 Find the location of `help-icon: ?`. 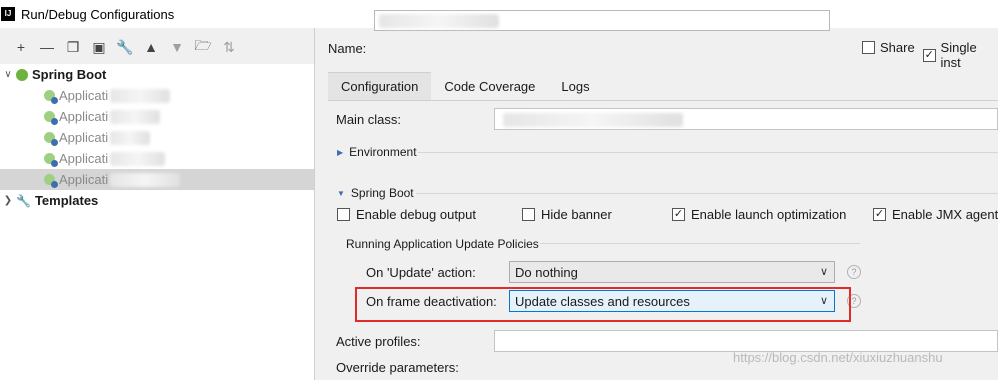

help-icon: ? is located at coordinates (854, 272).